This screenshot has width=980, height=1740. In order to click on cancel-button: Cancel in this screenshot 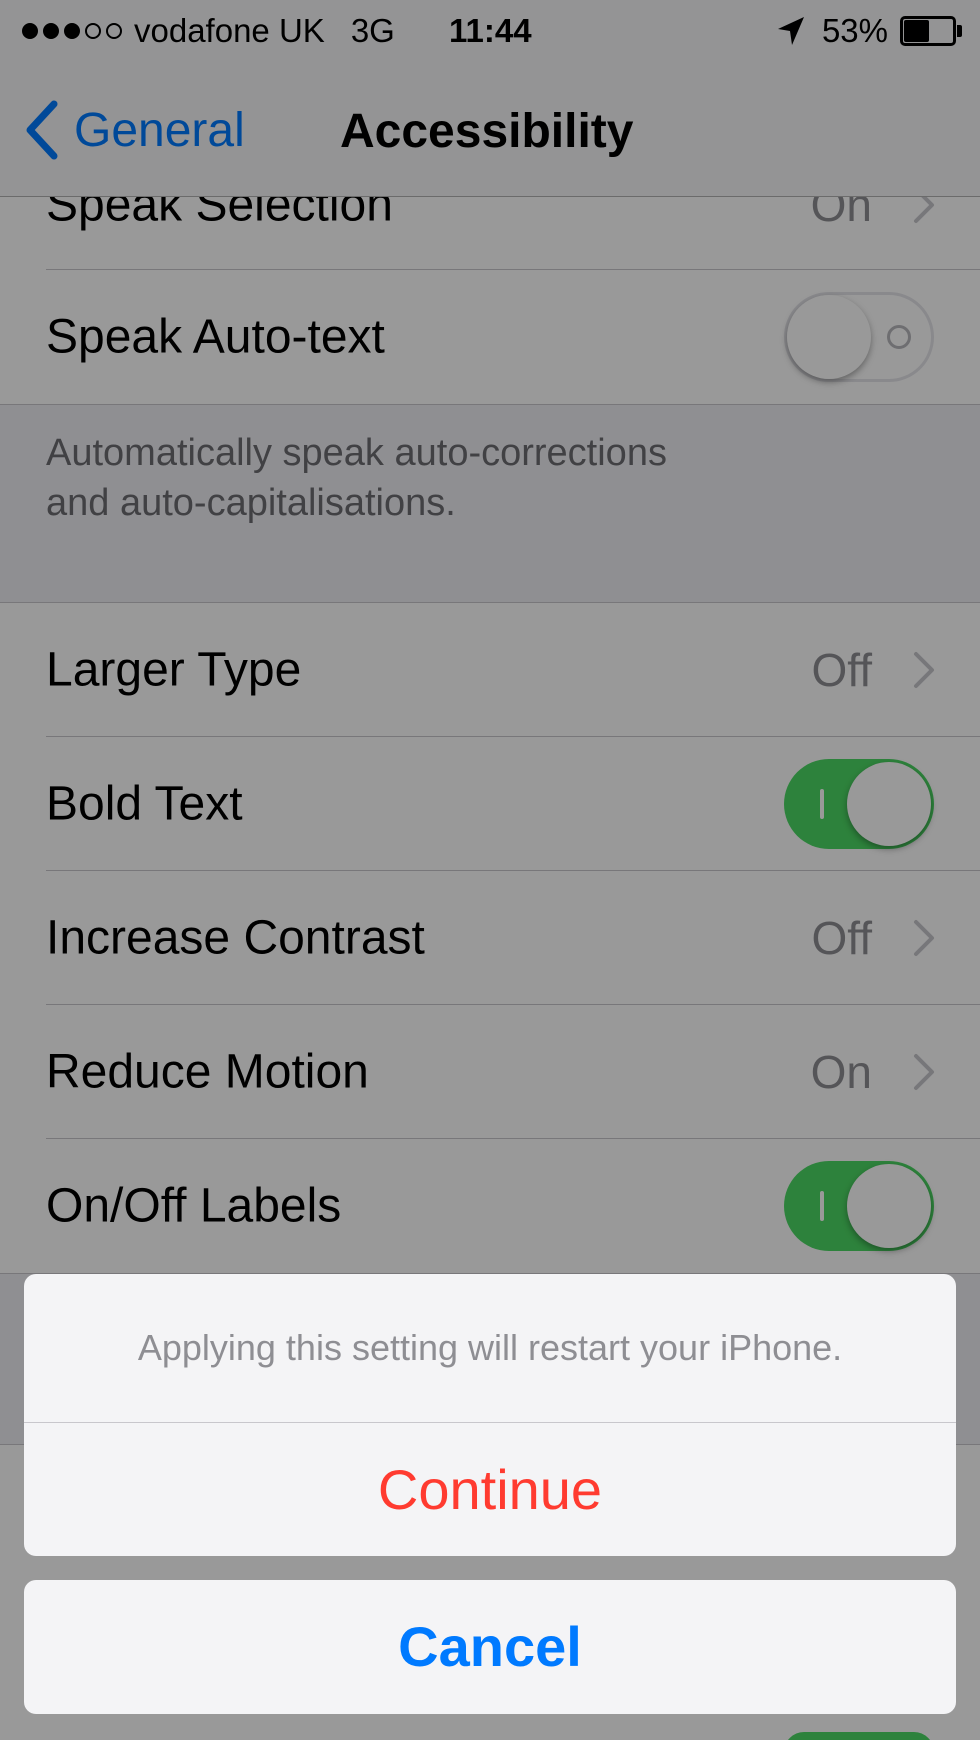, I will do `click(490, 1647)`.